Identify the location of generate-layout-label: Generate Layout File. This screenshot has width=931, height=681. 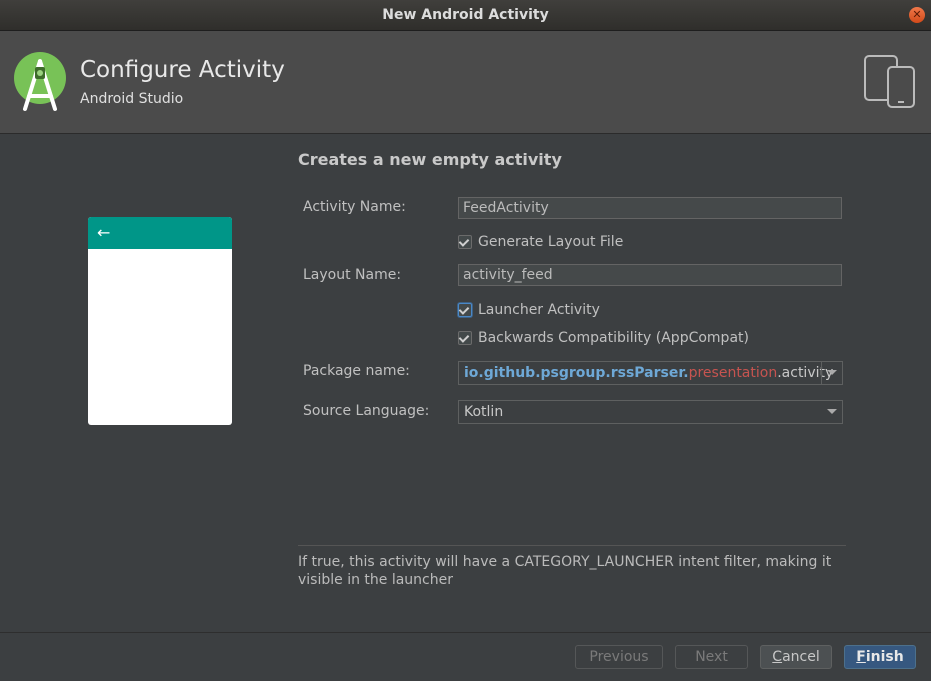
(551, 242).